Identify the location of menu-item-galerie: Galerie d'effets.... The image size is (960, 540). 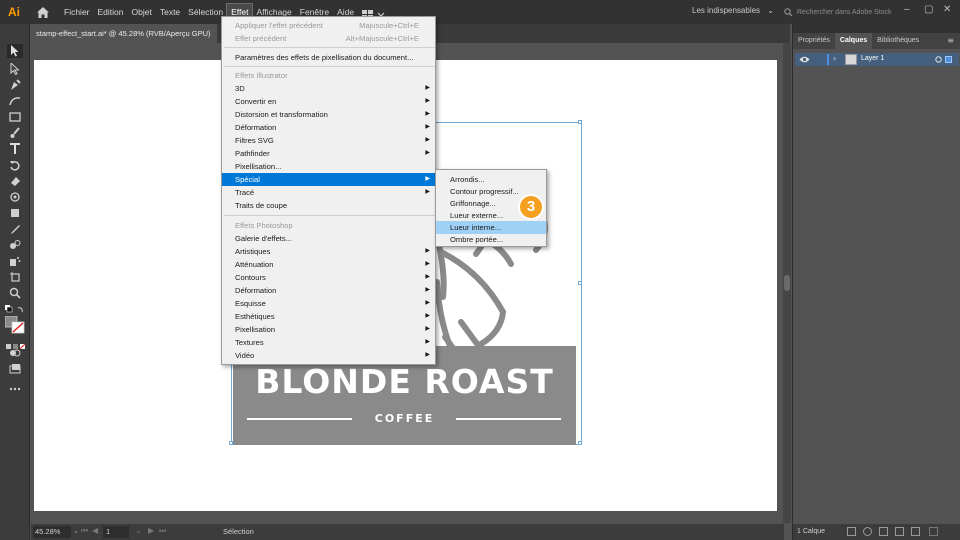
(328, 238).